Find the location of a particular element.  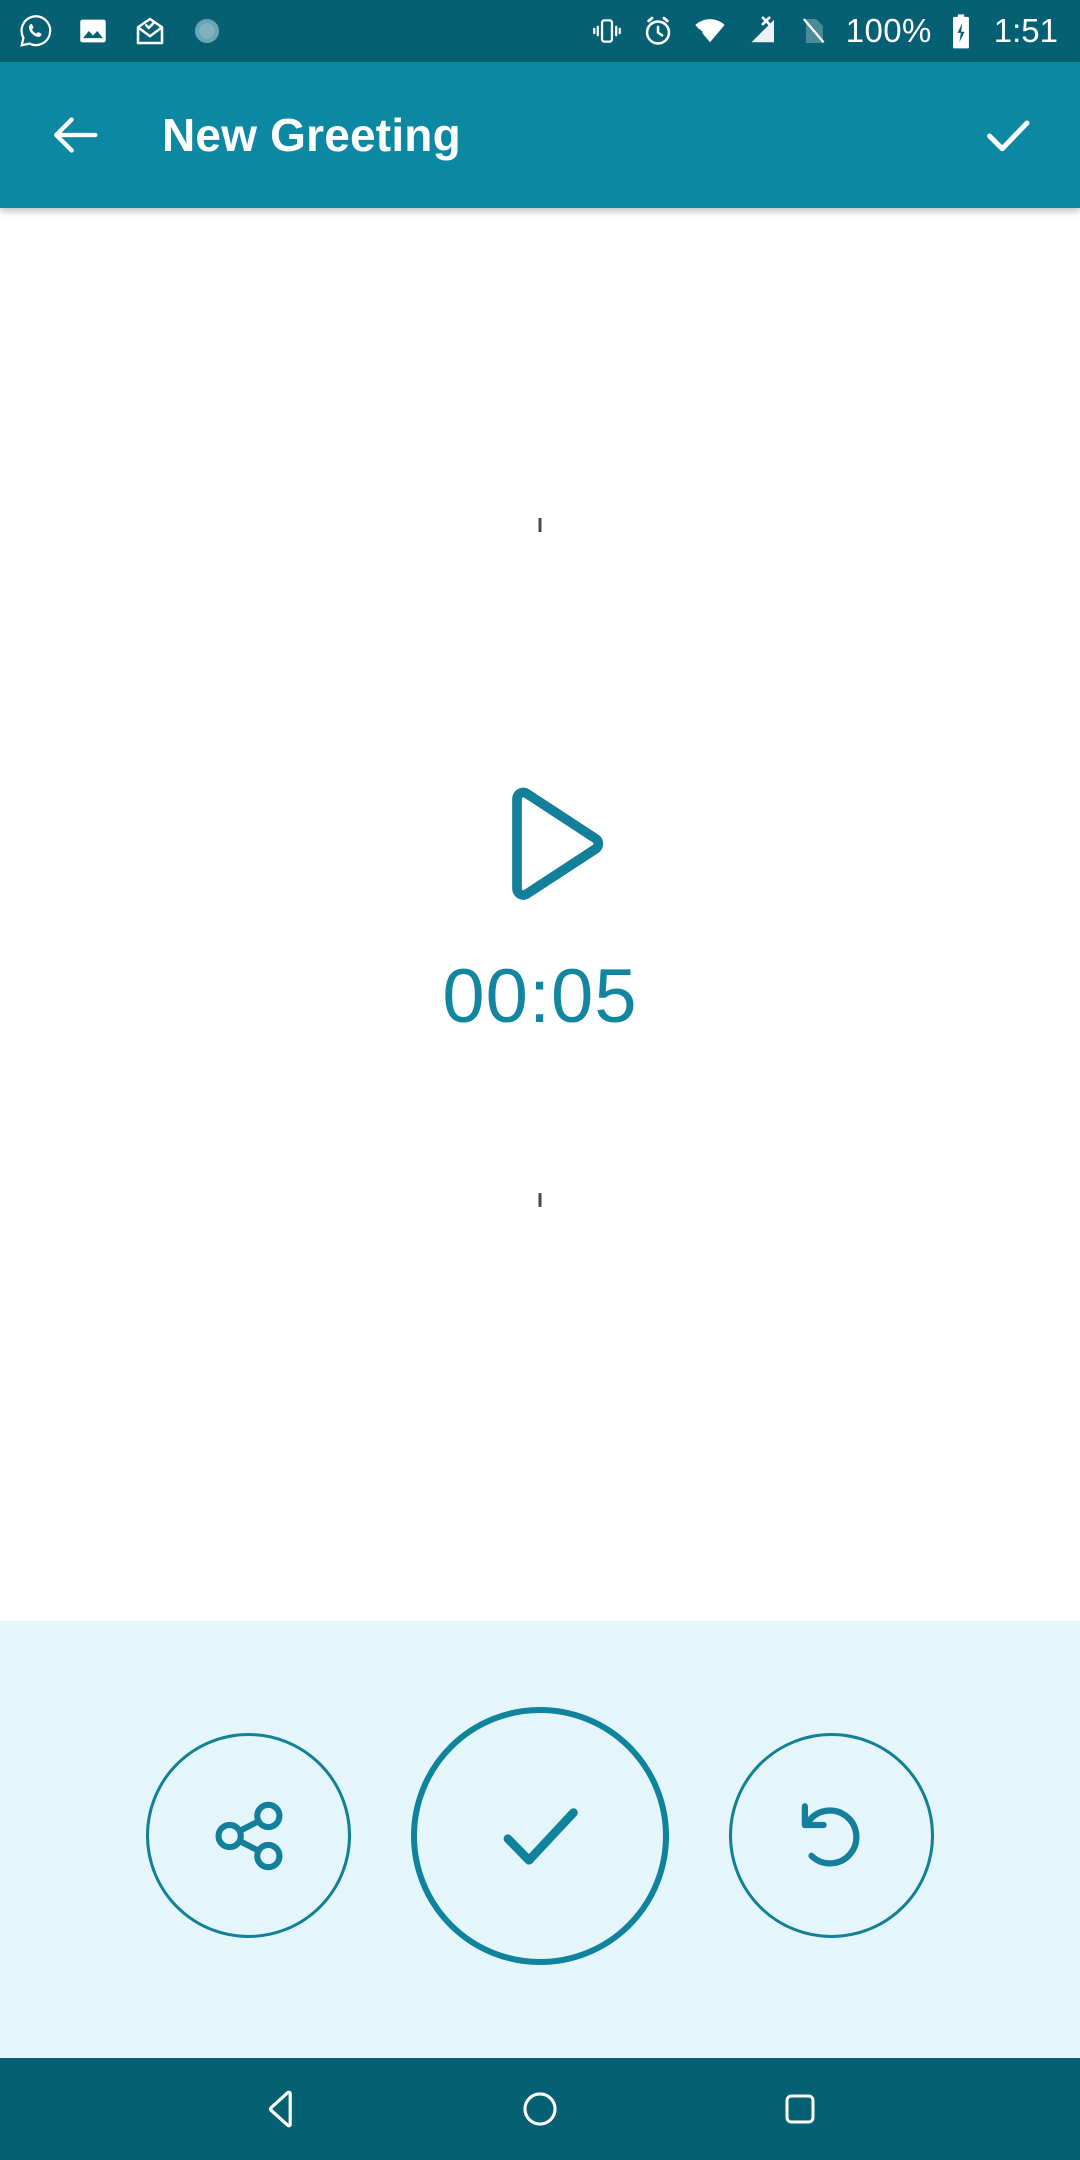

battery-percent-label: 100% is located at coordinates (888, 30).